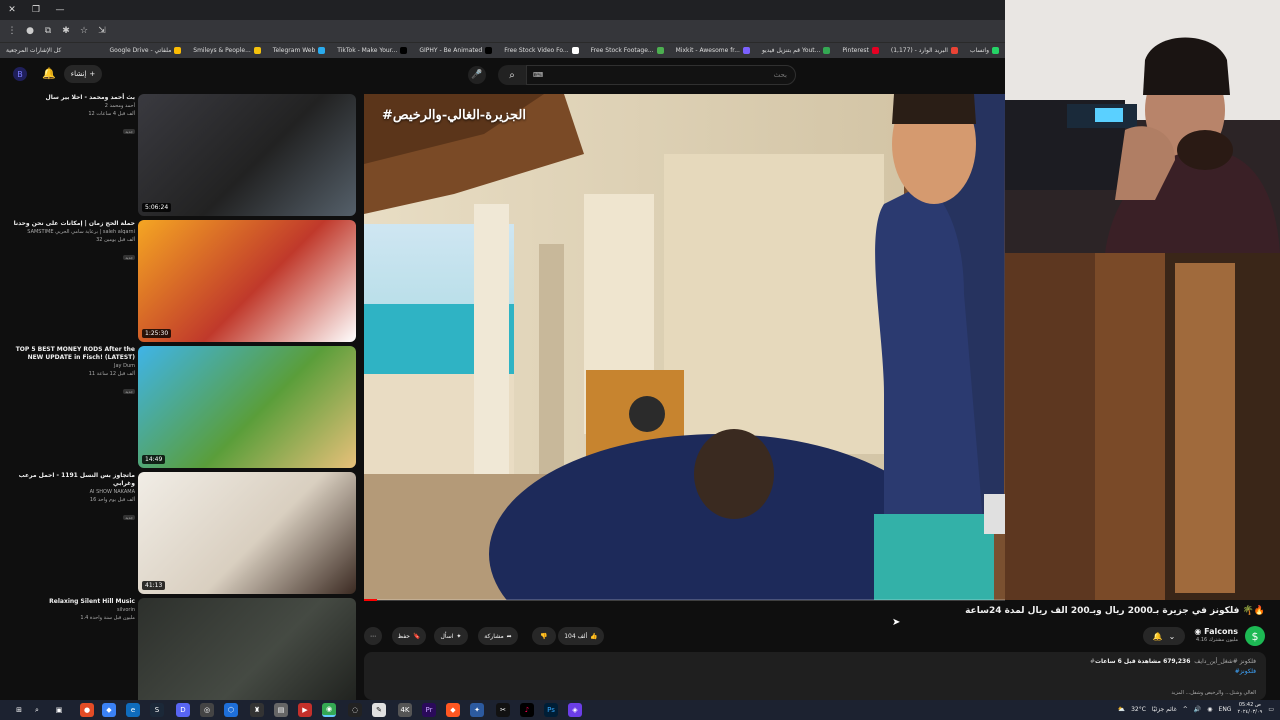 The image size is (1280, 720). Describe the element at coordinates (1271, 709) in the screenshot. I see `notifications-icon: ▭` at that location.